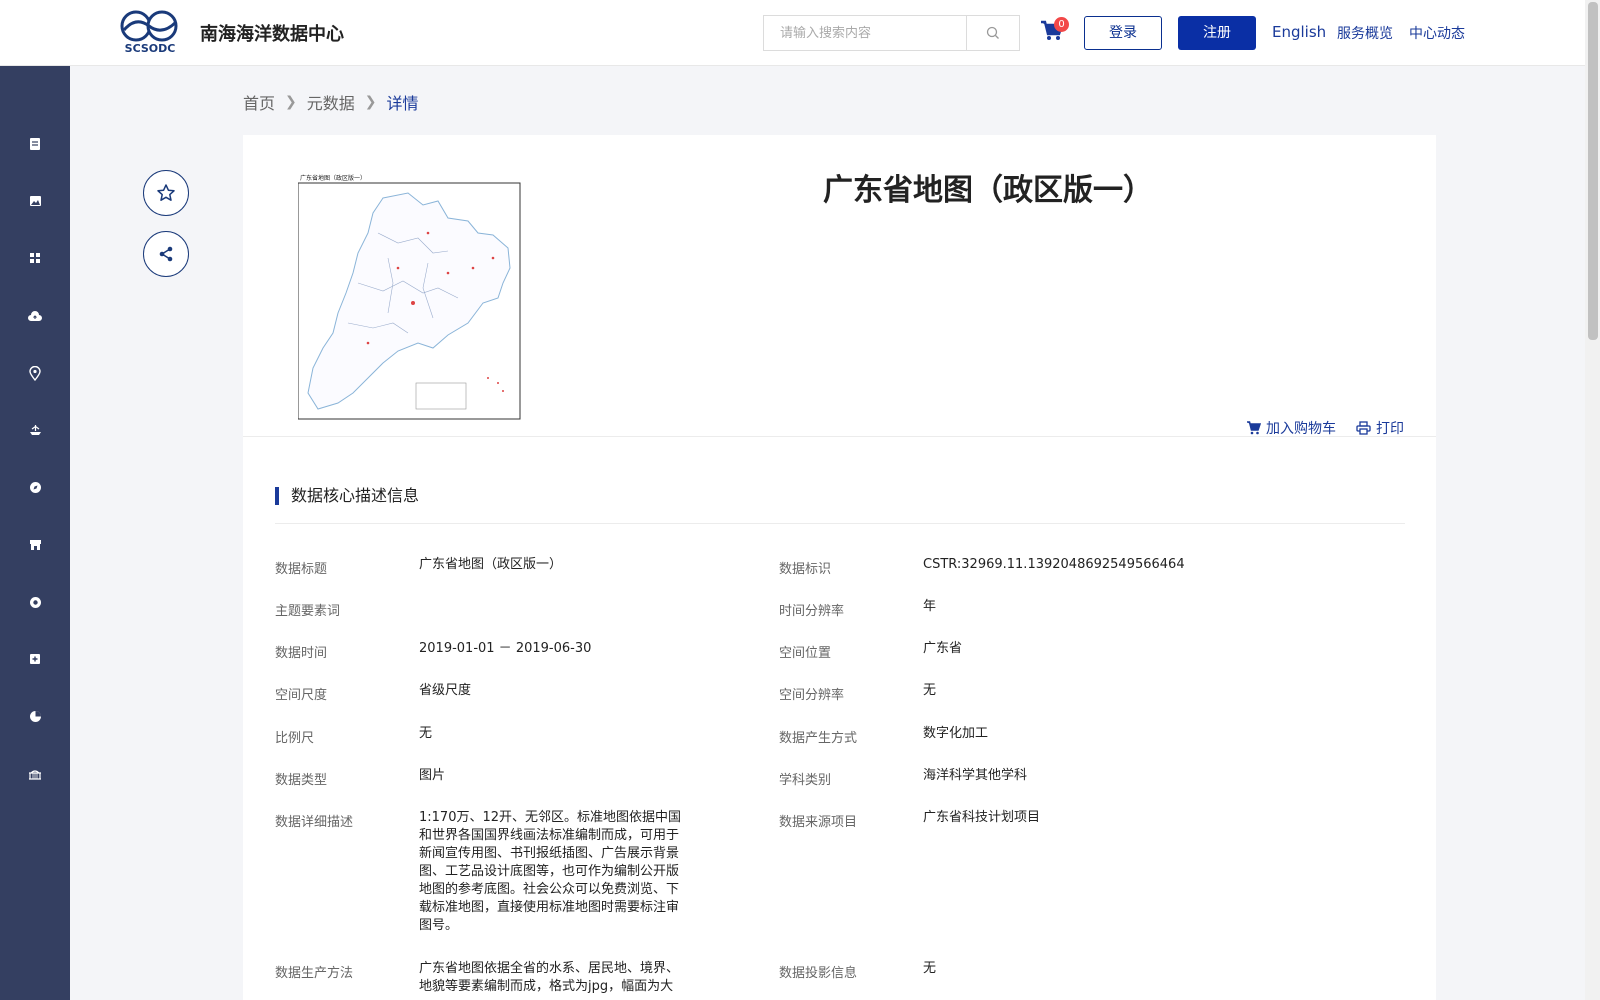  I want to click on field-label-description: 数据详细描述, so click(314, 822).